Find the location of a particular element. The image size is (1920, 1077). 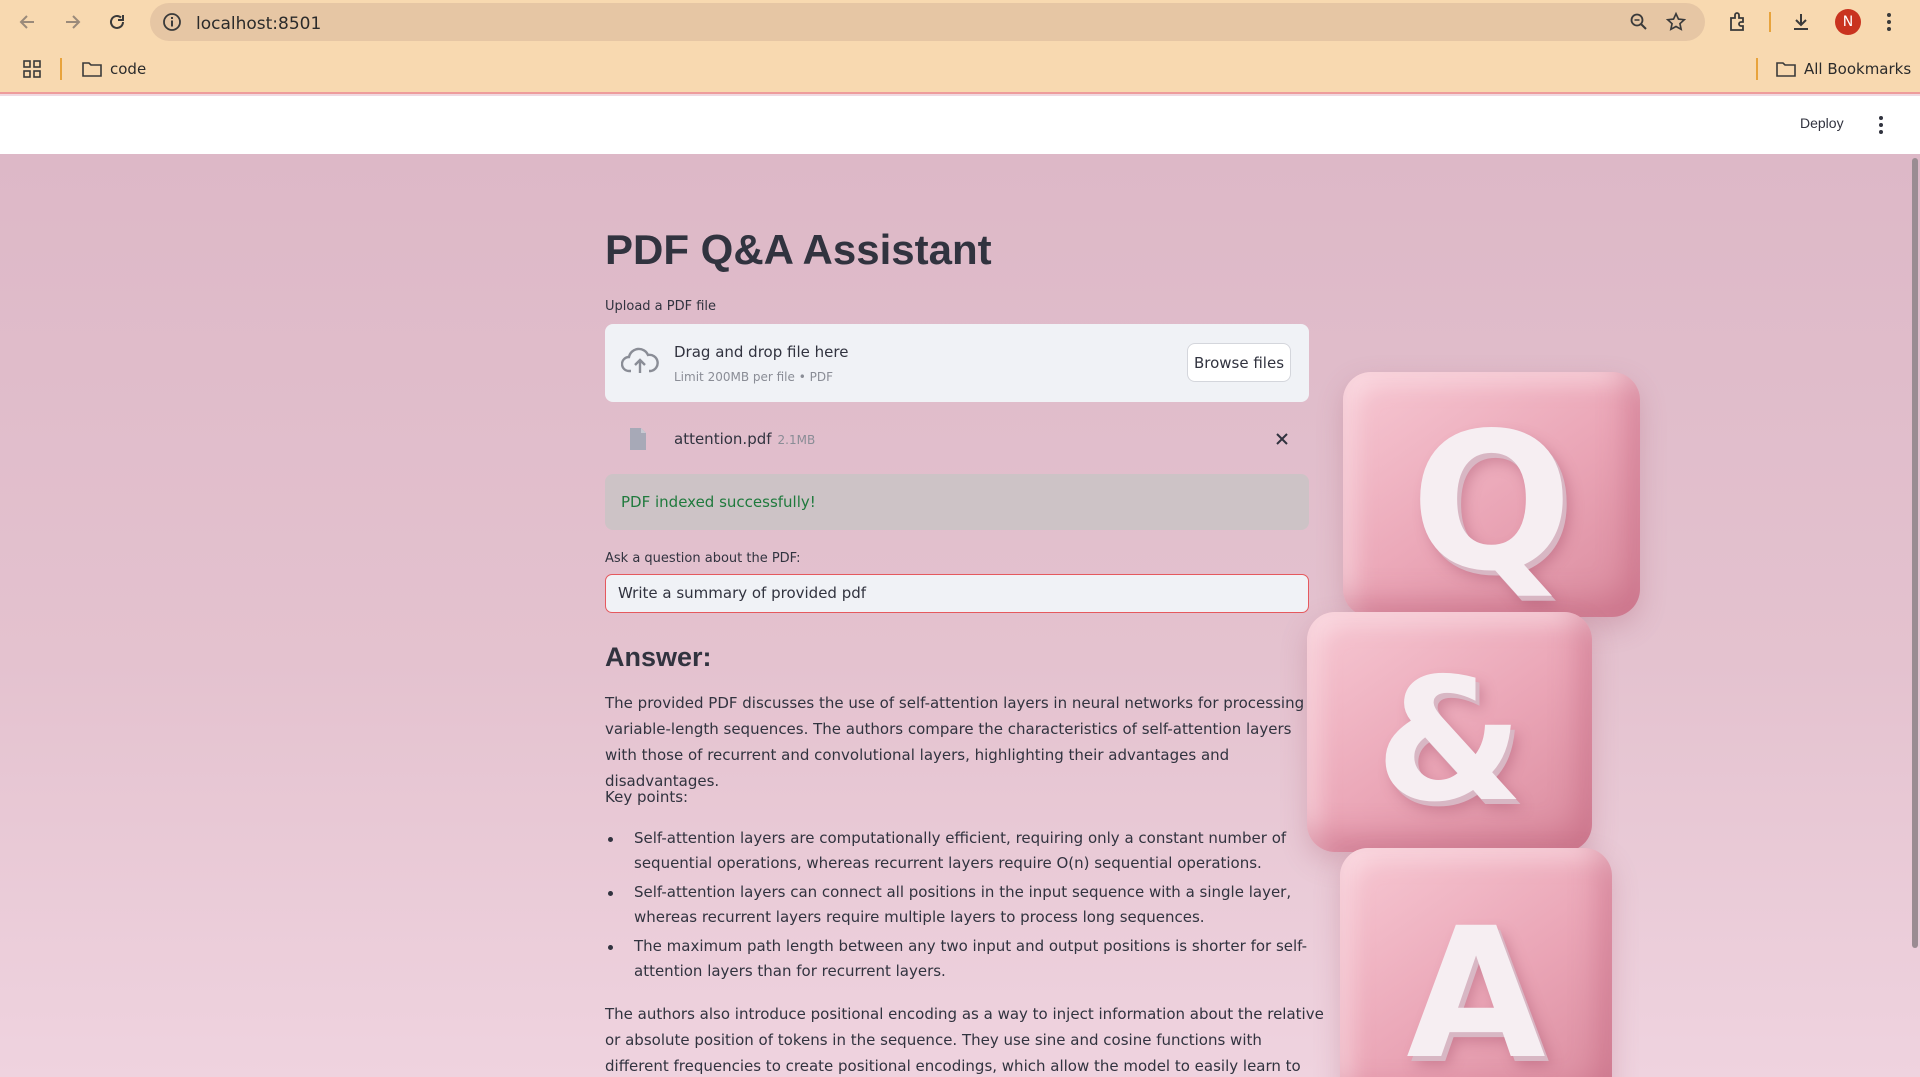

cube-letter: Q is located at coordinates (1491, 502).